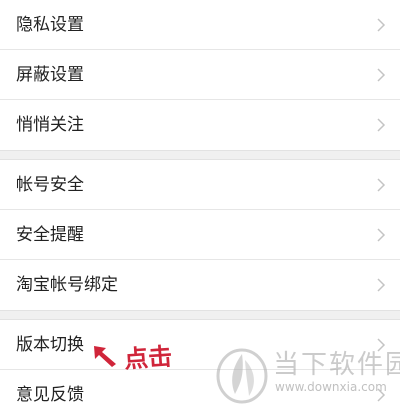 This screenshot has height=420, width=400. I want to click on watermark-url: www.downxia.com, so click(331, 387).